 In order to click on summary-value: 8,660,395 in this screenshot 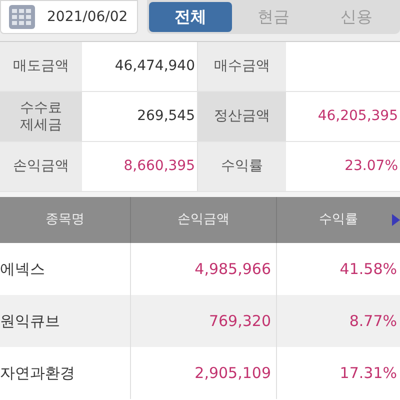, I will do `click(159, 166)`.